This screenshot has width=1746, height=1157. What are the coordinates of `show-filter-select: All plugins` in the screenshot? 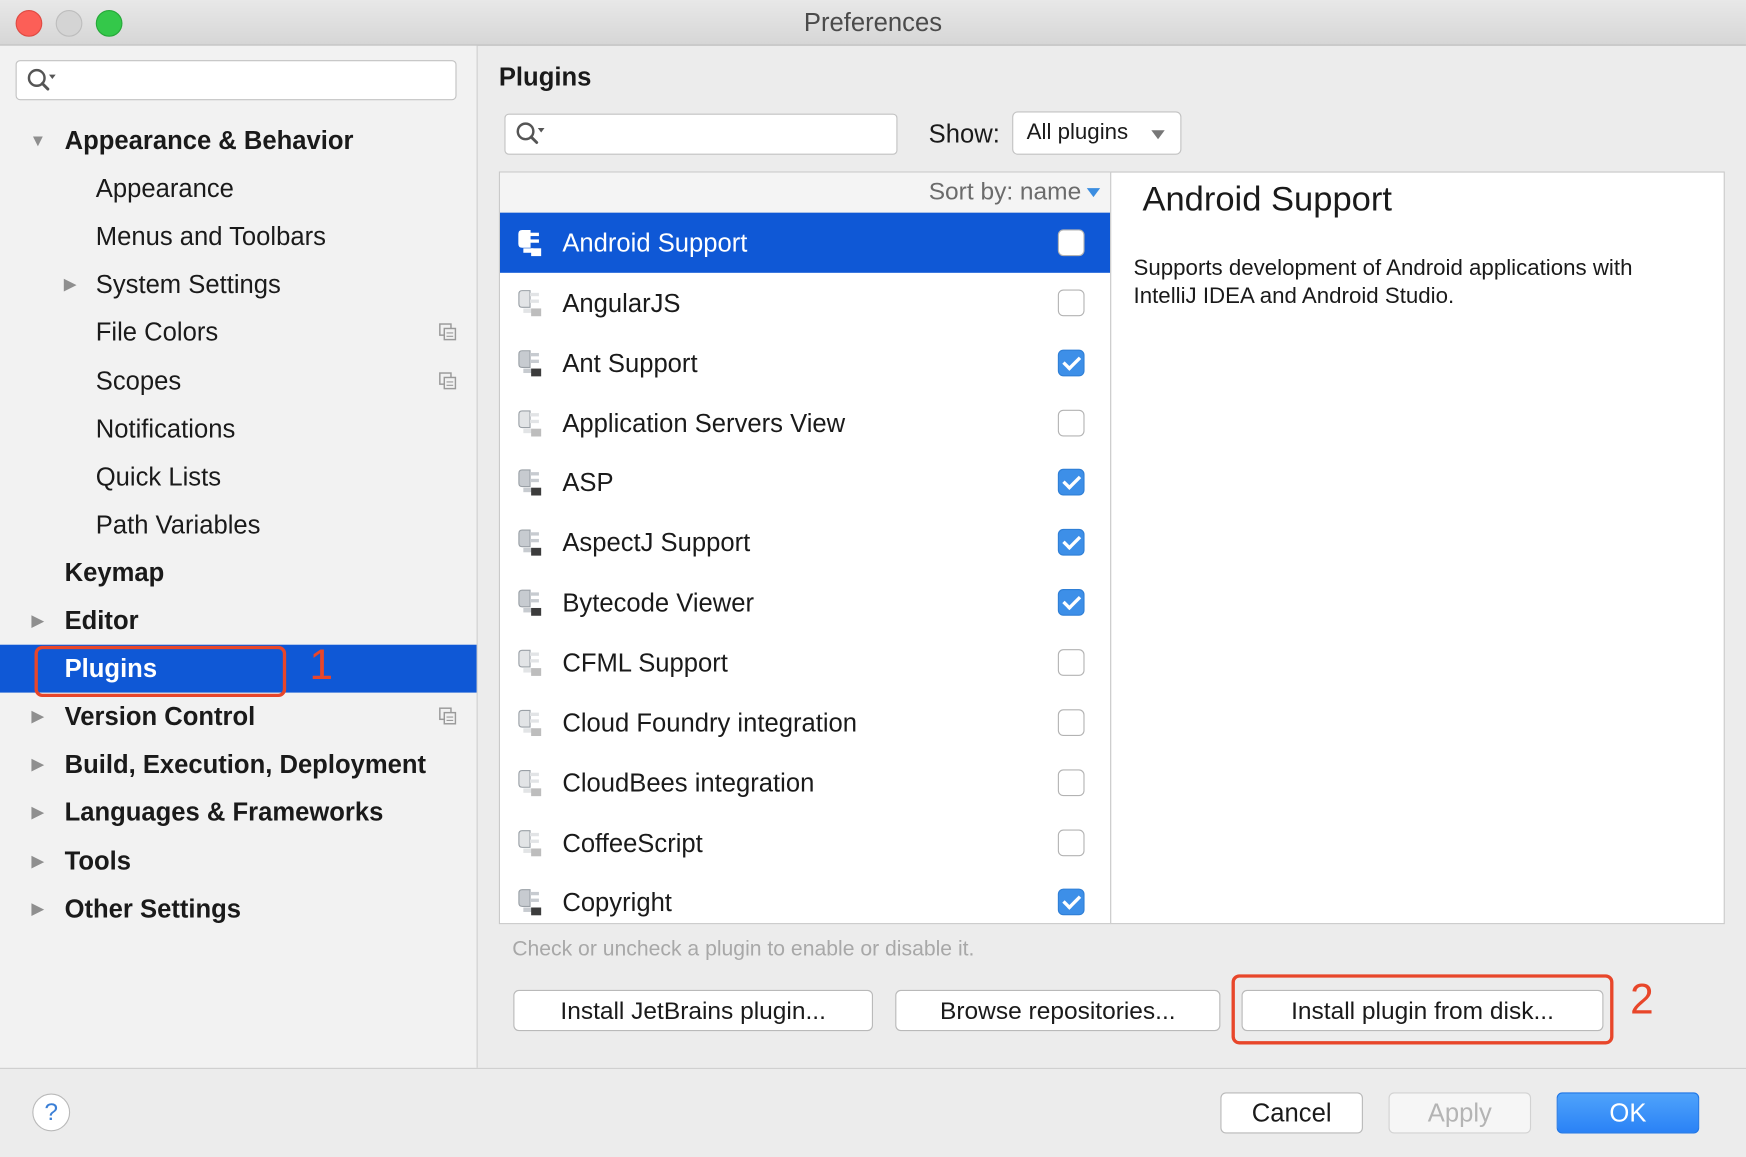 It's located at (1097, 133).